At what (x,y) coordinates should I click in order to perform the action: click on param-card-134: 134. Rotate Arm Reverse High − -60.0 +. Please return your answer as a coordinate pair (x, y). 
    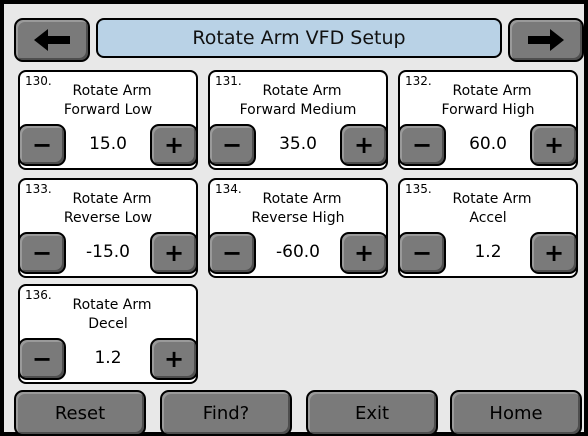
    Looking at the image, I should click on (298, 228).